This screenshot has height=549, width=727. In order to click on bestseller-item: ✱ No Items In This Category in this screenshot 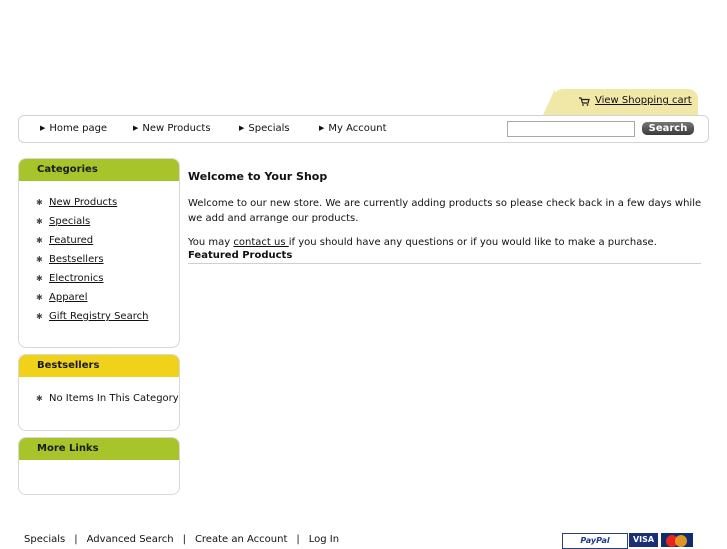, I will do `click(99, 398)`.